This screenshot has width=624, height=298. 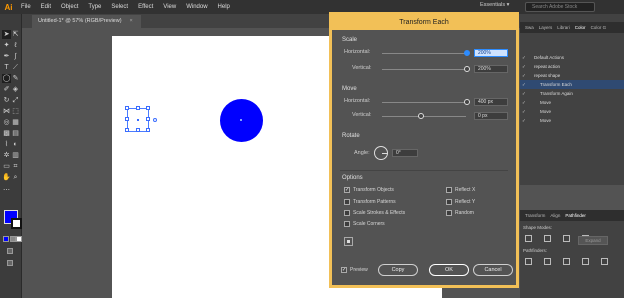 What do you see at coordinates (15, 78) in the screenshot?
I see `paintbrush-tool-icon: ✎` at bounding box center [15, 78].